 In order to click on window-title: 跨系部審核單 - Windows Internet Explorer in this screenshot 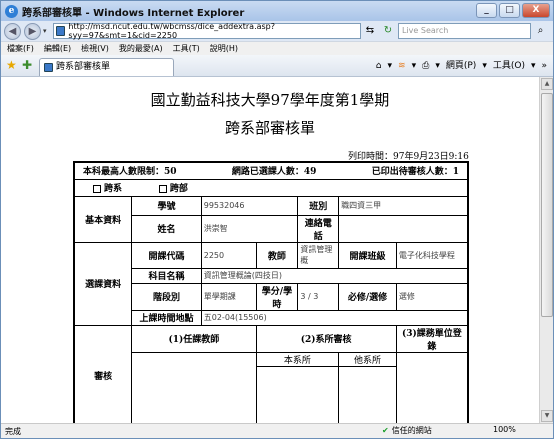, I will do `click(133, 13)`.